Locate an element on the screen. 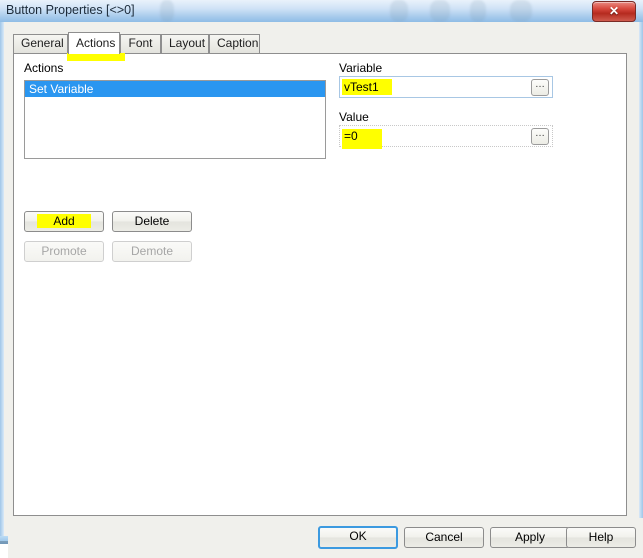 This screenshot has height=558, width=643. help-button: Help is located at coordinates (601, 537).